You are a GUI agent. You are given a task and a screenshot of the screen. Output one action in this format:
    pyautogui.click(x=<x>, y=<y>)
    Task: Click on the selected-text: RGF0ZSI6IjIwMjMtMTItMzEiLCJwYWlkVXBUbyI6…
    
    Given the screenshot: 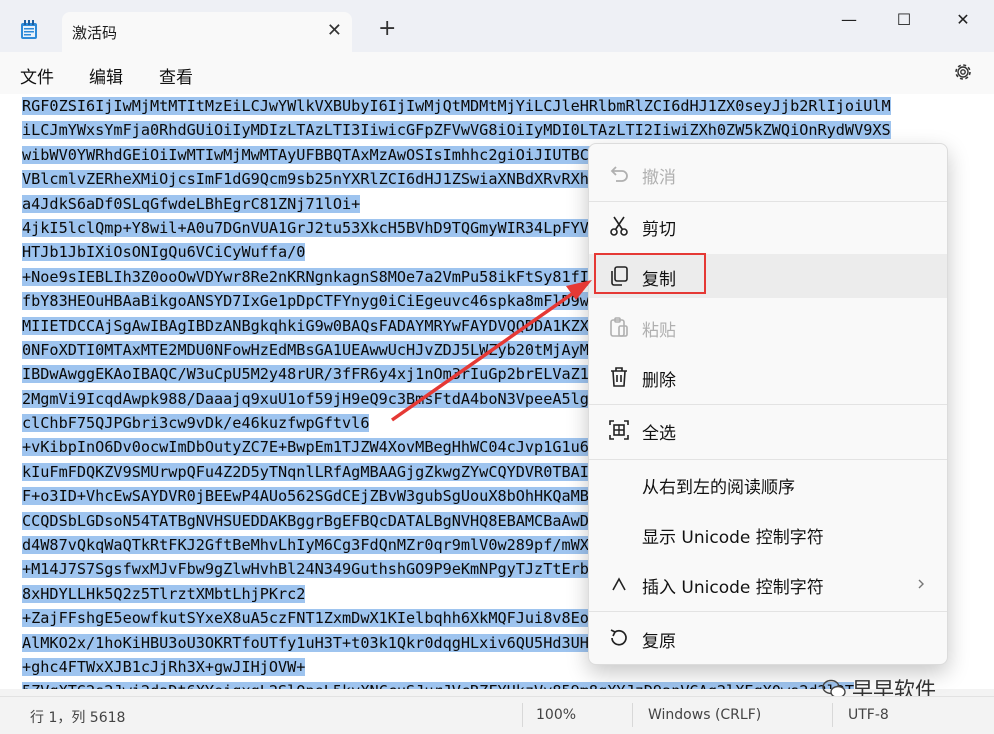 What is the action you would take?
    pyautogui.click(x=456, y=106)
    